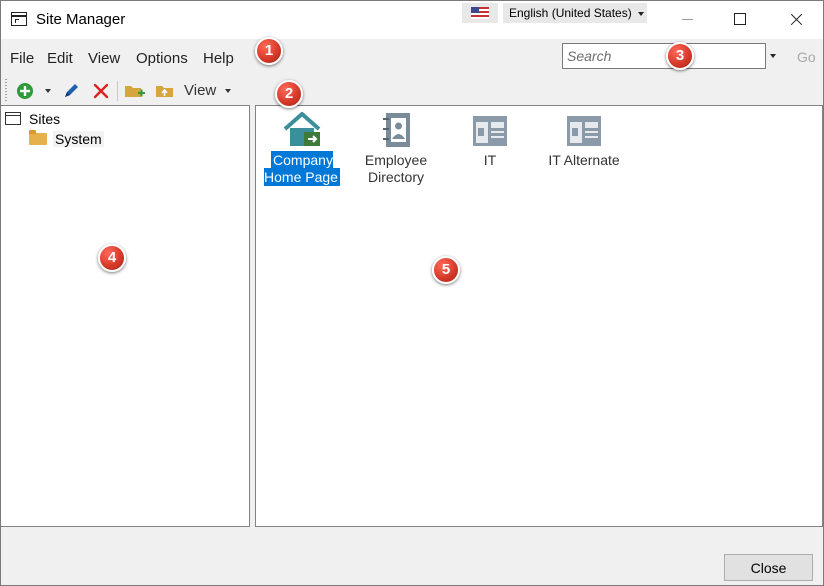 This screenshot has width=824, height=586. Describe the element at coordinates (302, 168) in the screenshot. I see `tile-label: Company Home Page` at that location.